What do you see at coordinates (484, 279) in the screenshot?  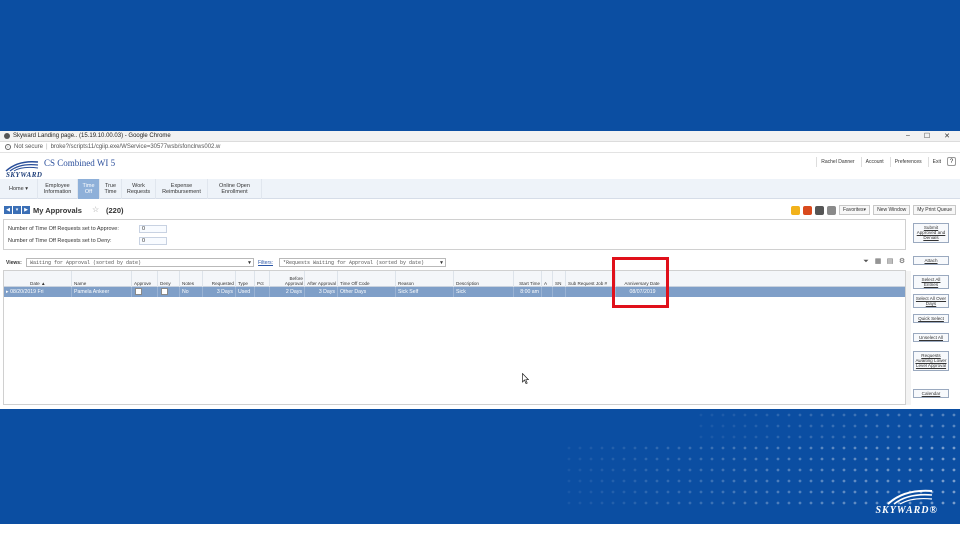 I see `col-description: Description` at bounding box center [484, 279].